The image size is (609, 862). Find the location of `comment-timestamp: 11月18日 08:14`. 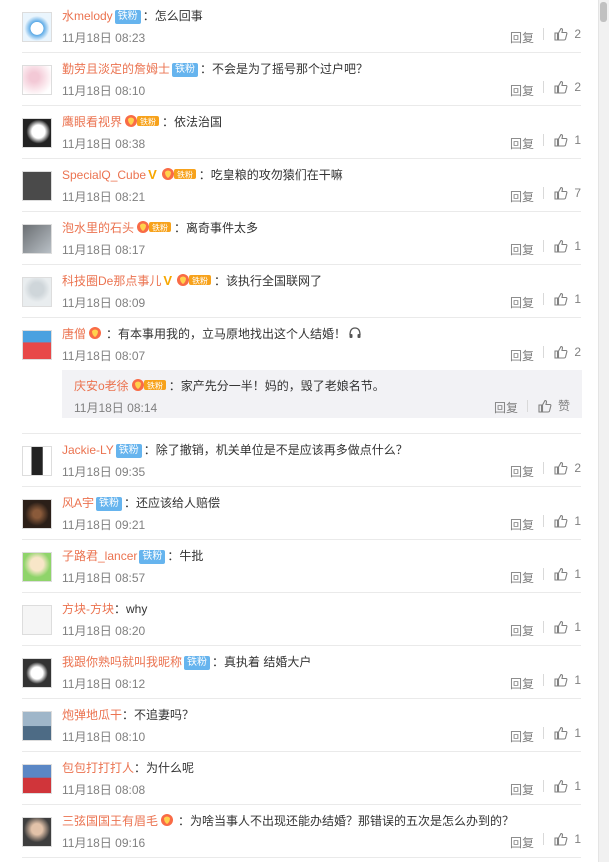

comment-timestamp: 11月18日 08:14 is located at coordinates (116, 408).